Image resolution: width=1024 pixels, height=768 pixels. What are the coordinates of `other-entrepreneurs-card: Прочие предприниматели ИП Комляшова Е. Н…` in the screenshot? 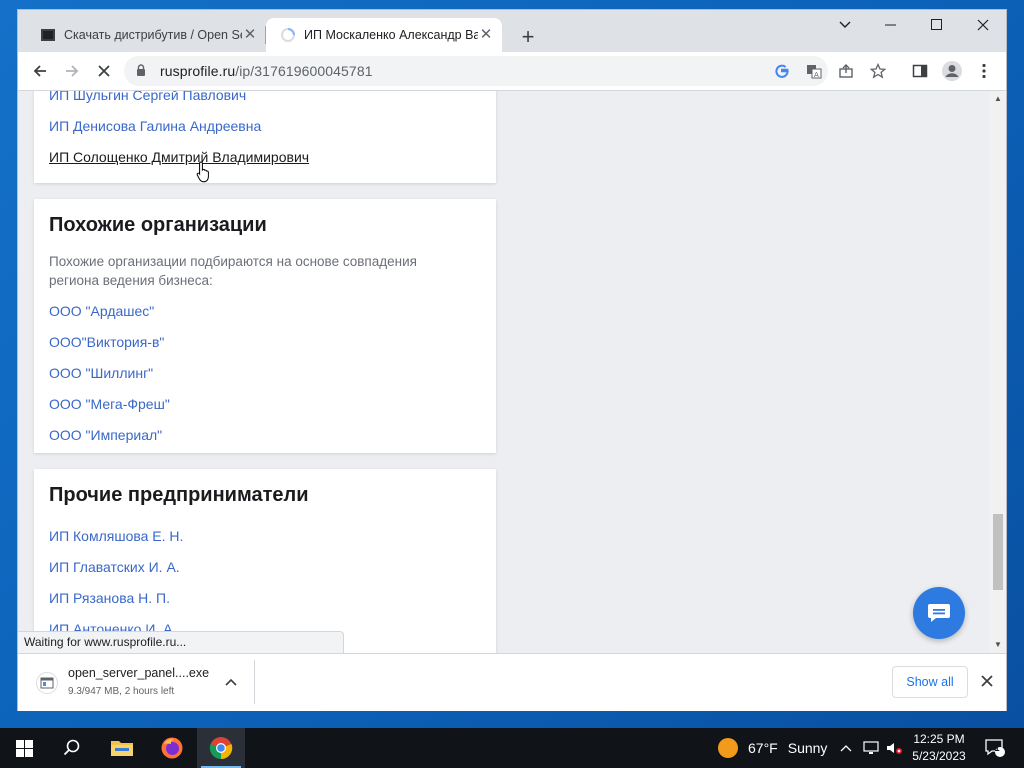 It's located at (265, 561).